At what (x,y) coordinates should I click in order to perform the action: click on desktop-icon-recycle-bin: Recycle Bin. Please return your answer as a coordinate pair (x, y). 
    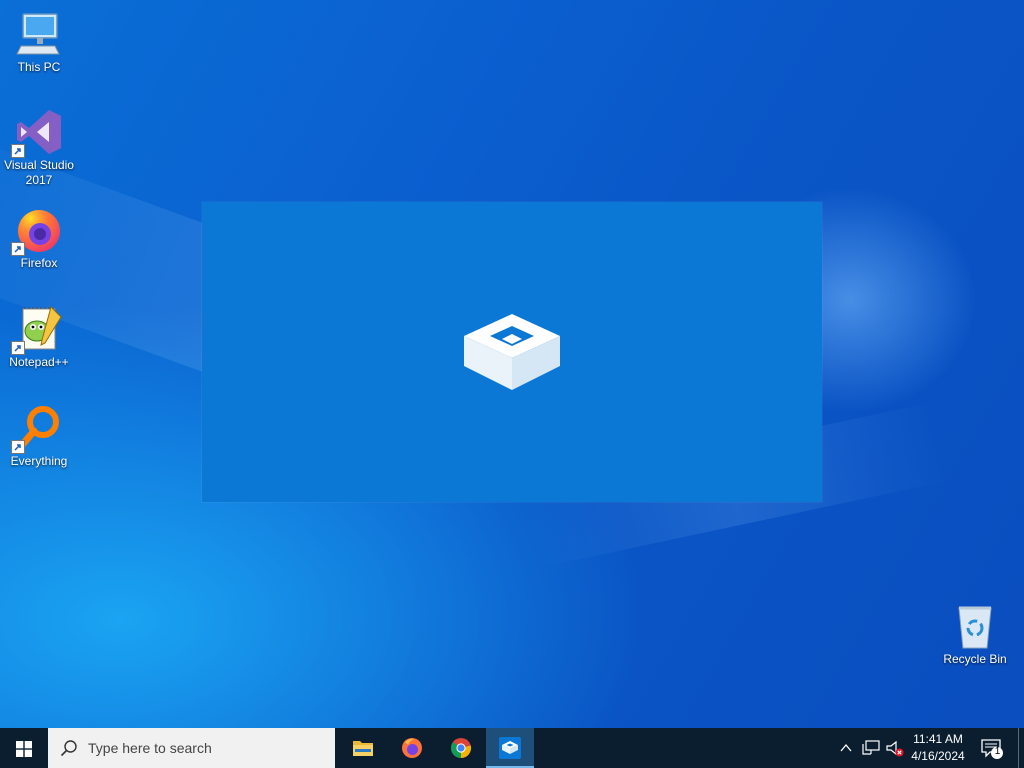
    Looking at the image, I should click on (975, 634).